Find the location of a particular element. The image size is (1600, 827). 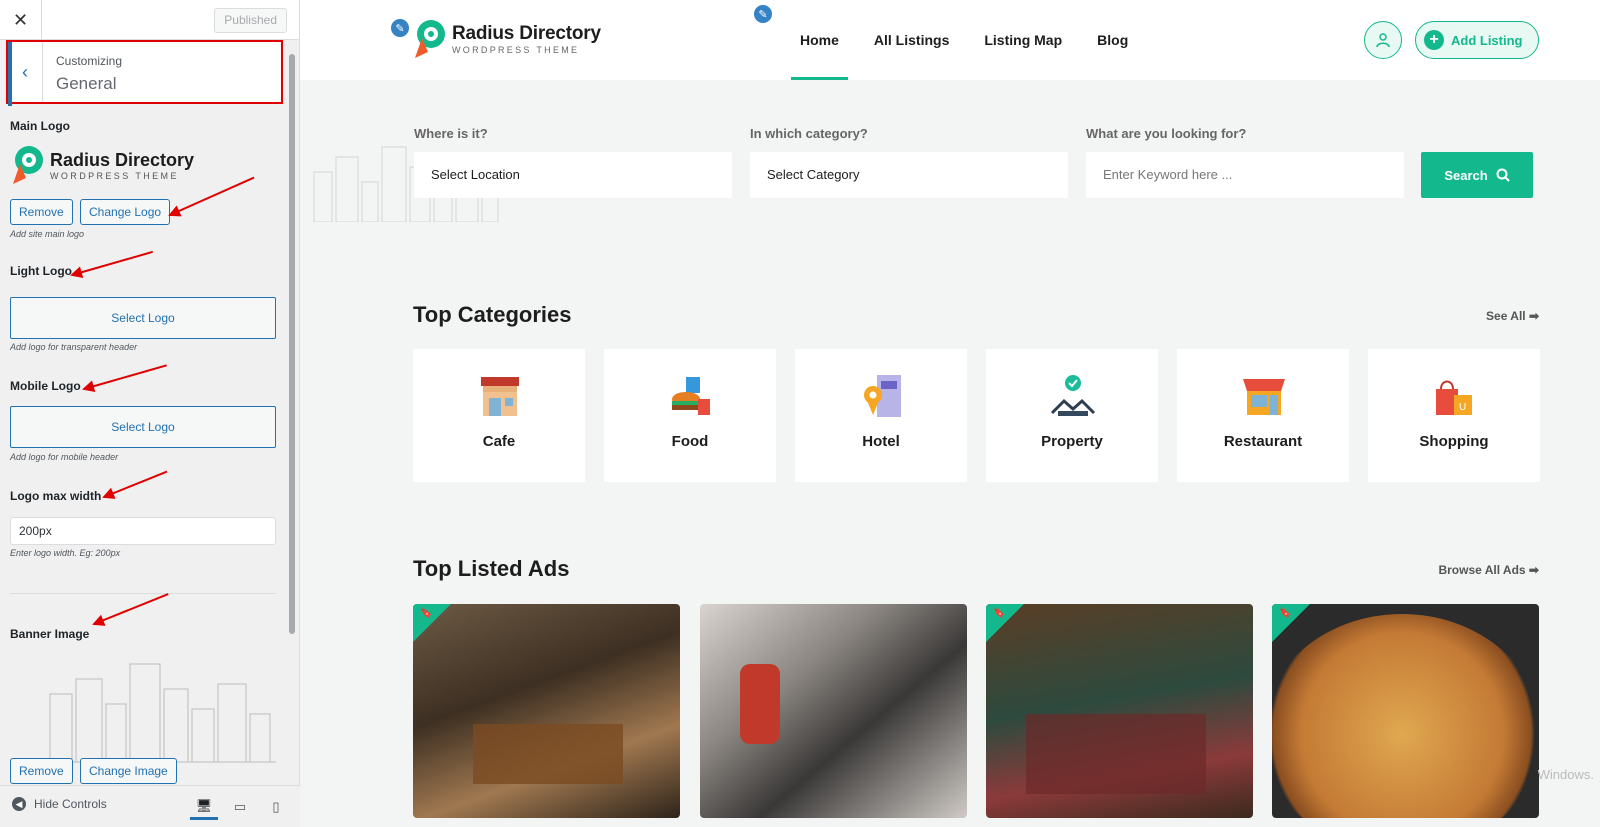

site-logo: Radius Directory WORDPRESS THEME is located at coordinates (506, 39).